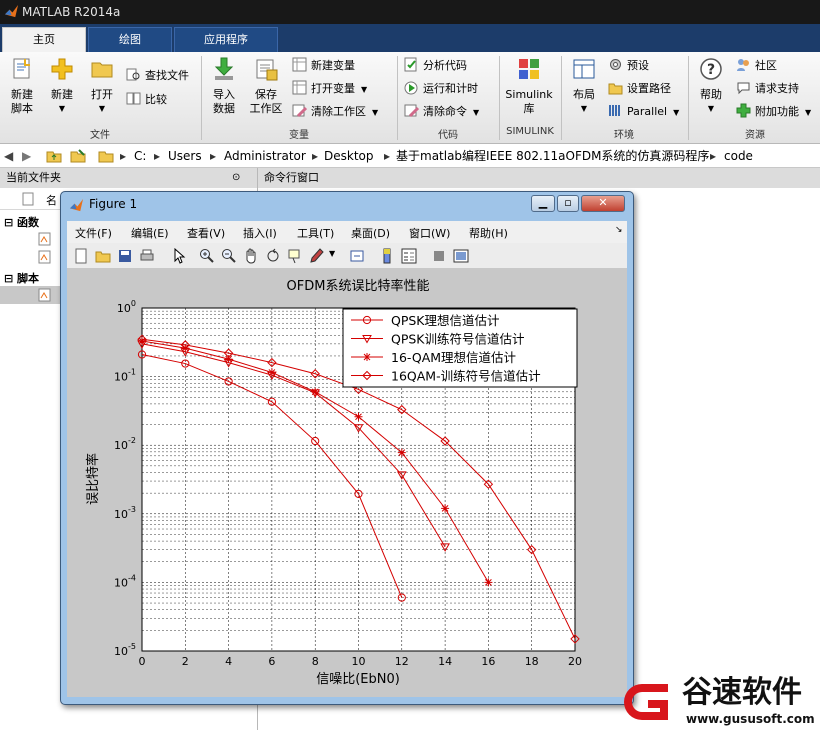  I want to click on open-caret-icon: ▼, so click(102, 108).